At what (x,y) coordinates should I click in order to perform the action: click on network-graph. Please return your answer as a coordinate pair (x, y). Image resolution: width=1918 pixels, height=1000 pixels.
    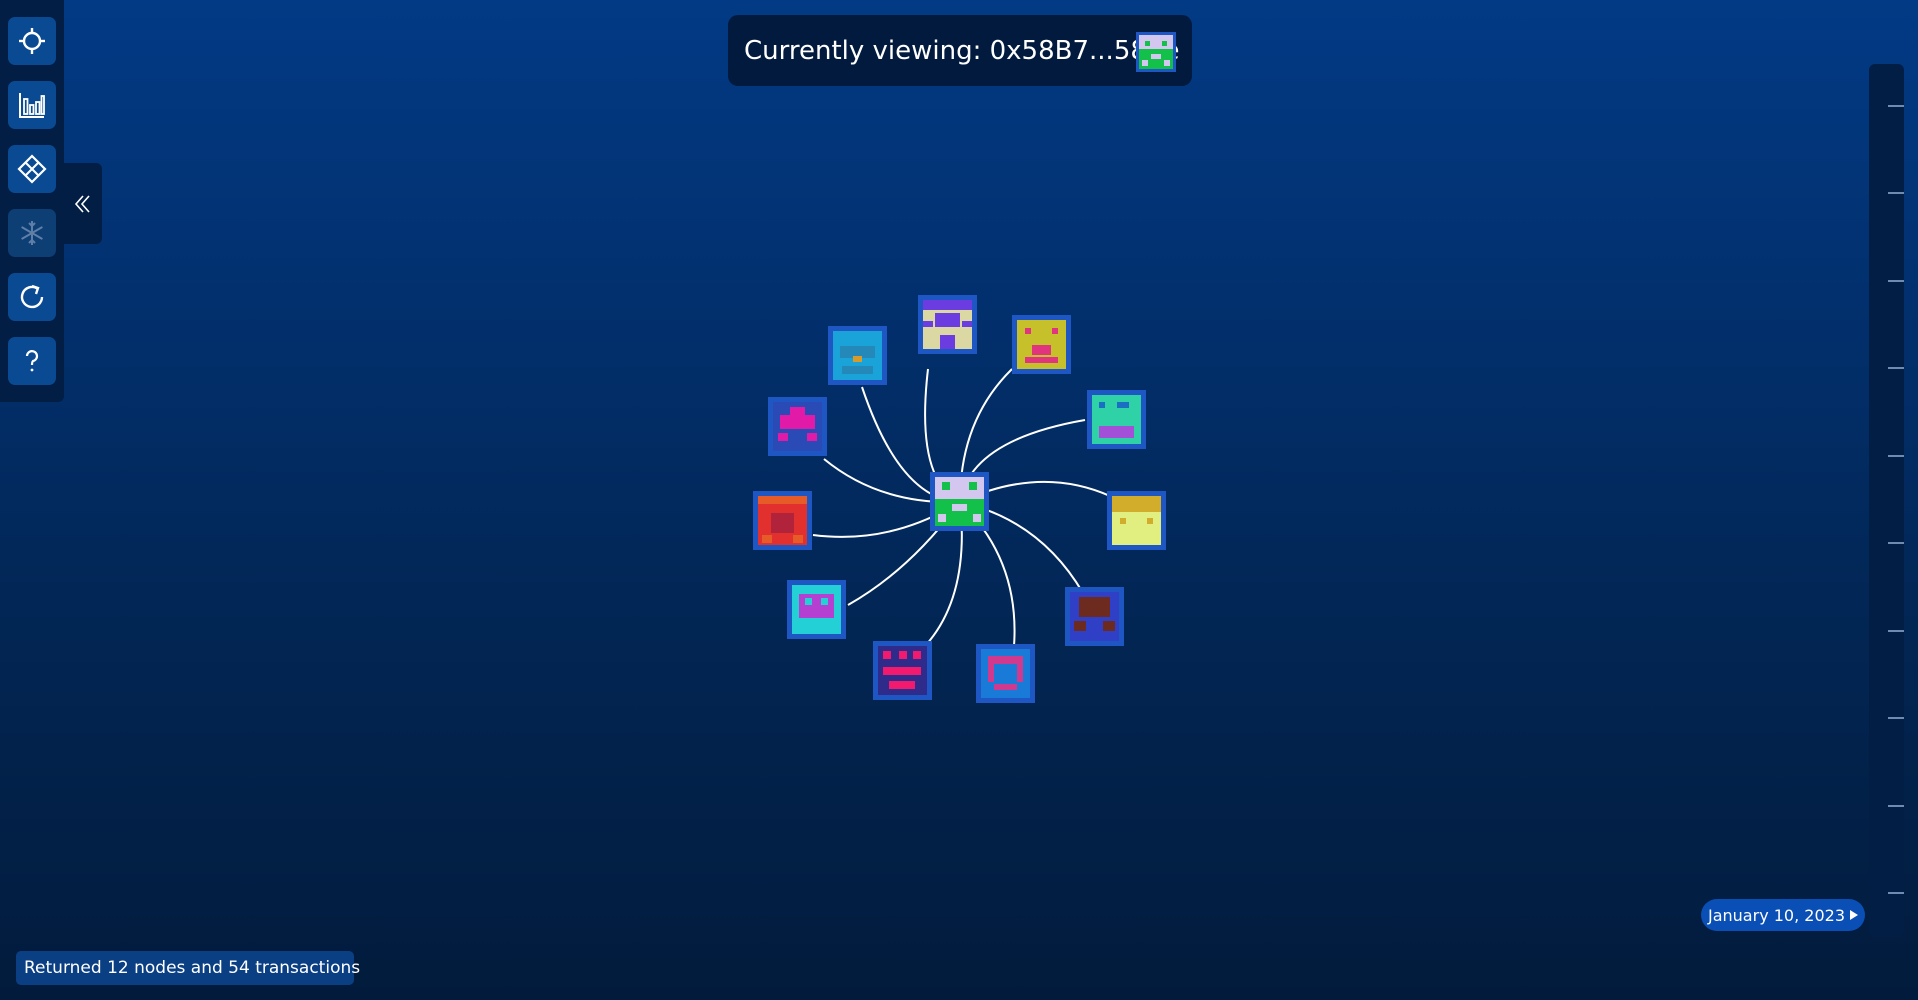
    Looking at the image, I should click on (959, 499).